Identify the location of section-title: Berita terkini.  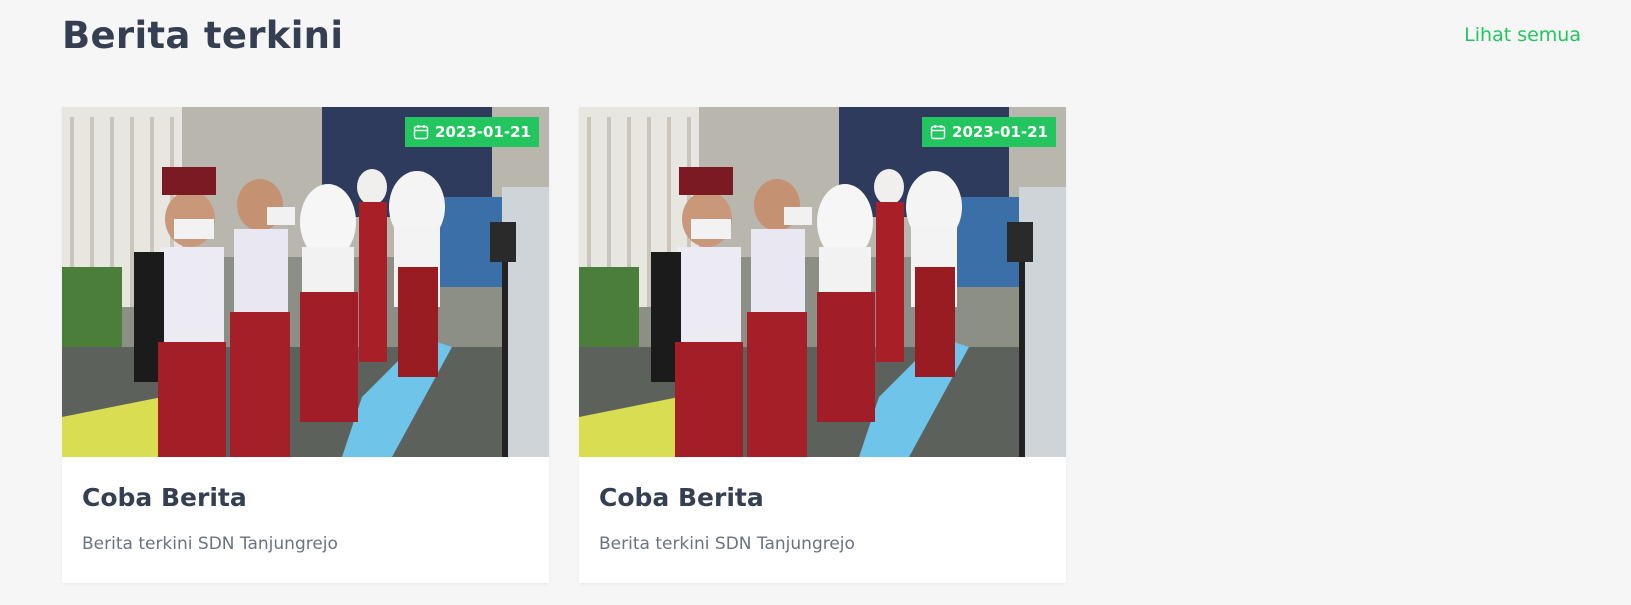
(203, 35).